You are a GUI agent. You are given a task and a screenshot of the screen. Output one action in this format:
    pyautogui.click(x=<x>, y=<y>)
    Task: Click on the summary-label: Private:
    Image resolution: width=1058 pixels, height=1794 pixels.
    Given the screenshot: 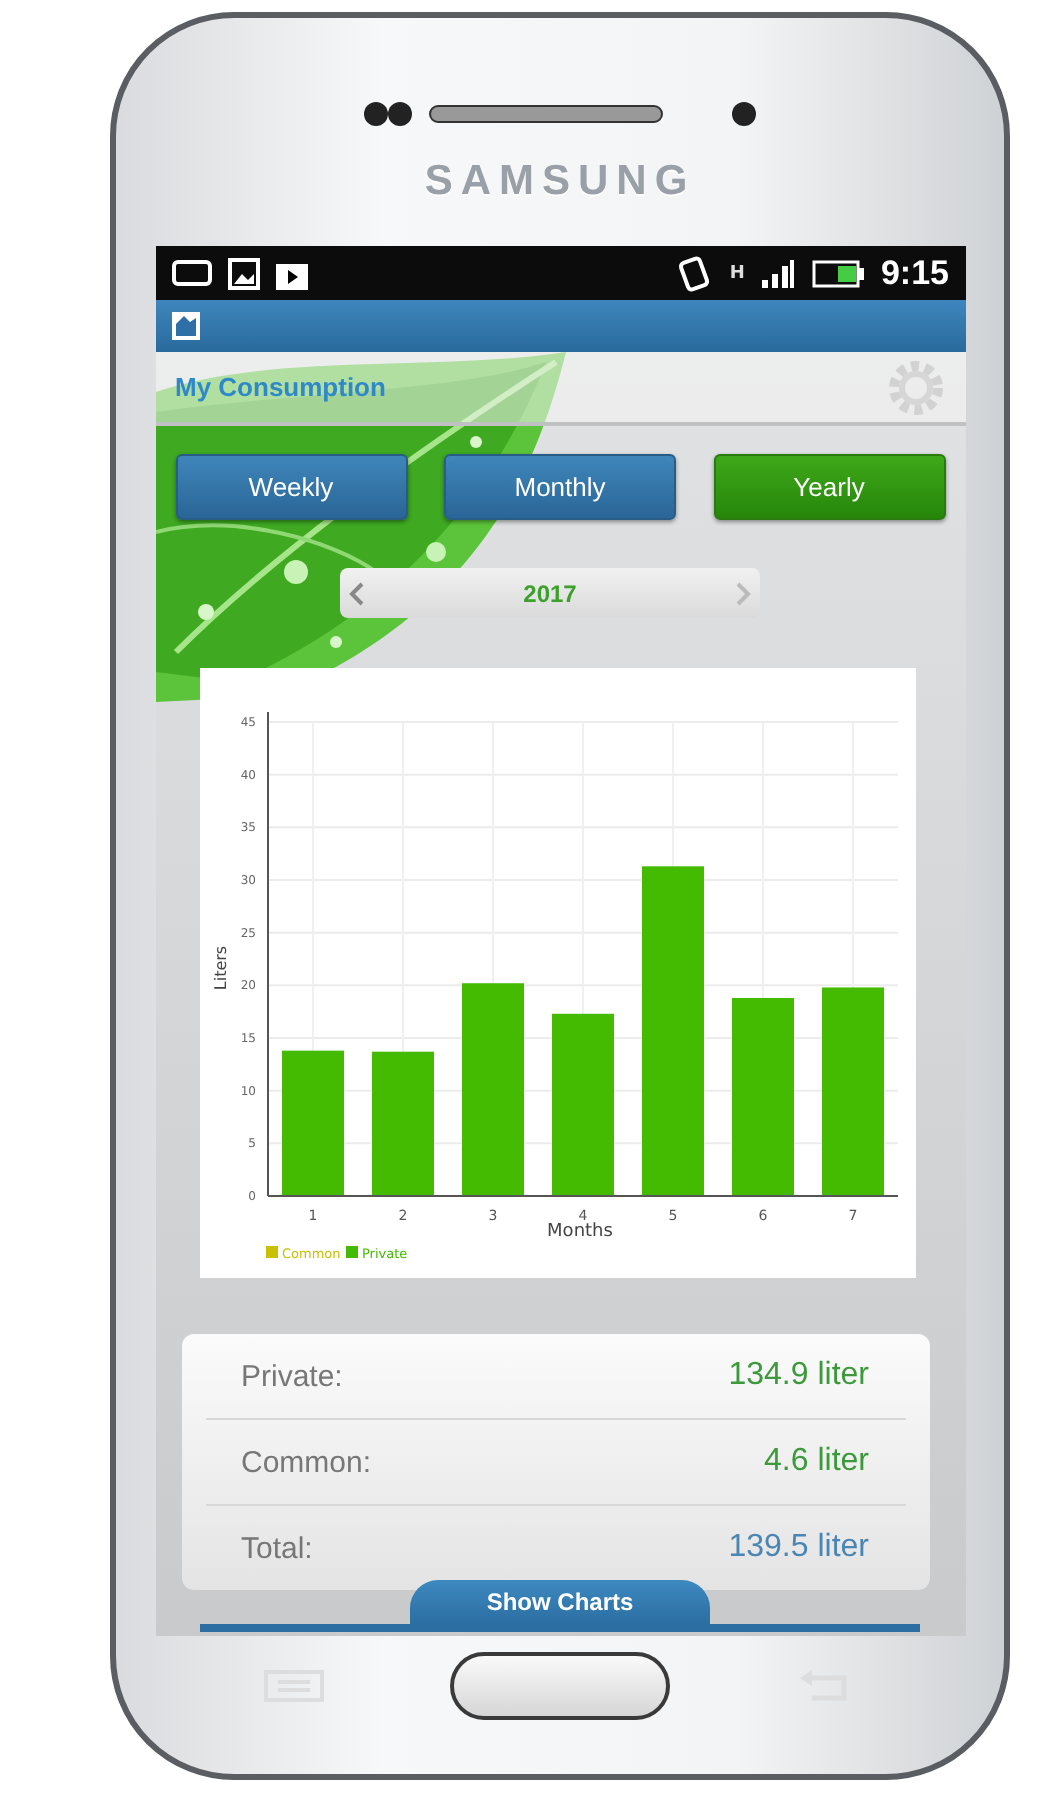 What is the action you would take?
    pyautogui.click(x=292, y=1376)
    